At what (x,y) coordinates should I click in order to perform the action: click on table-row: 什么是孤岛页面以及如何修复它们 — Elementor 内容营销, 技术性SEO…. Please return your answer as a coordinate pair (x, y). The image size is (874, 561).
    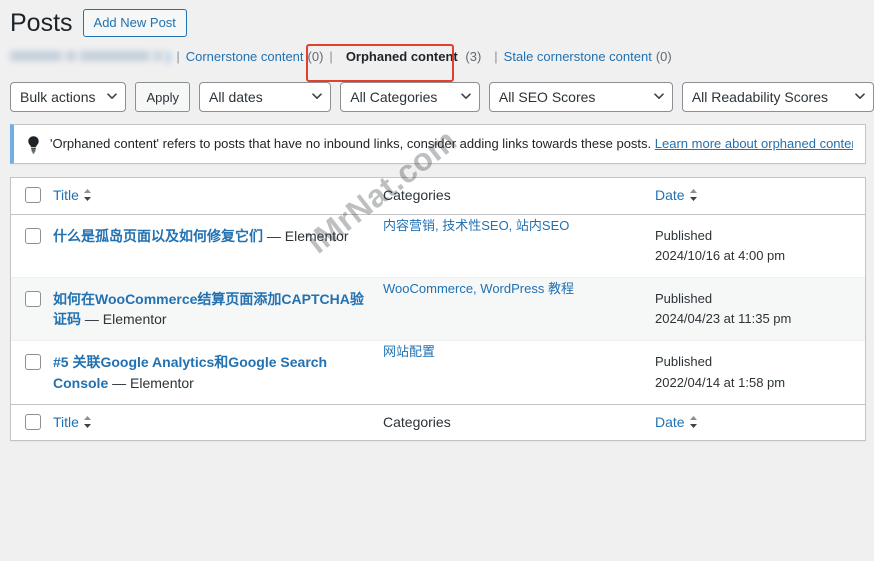
    Looking at the image, I should click on (438, 245).